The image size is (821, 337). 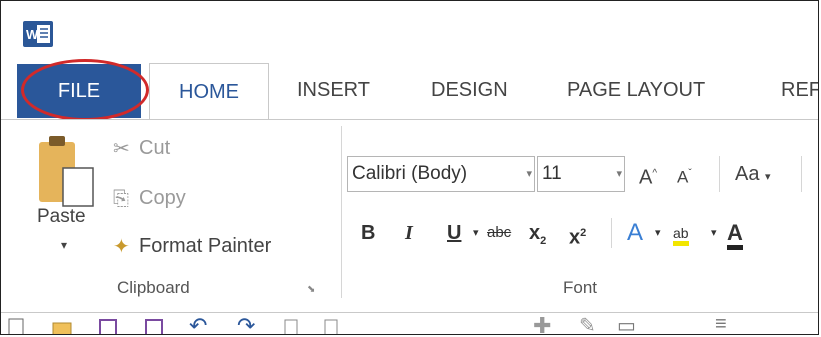 I want to click on grow-font-button: A^, so click(x=648, y=174).